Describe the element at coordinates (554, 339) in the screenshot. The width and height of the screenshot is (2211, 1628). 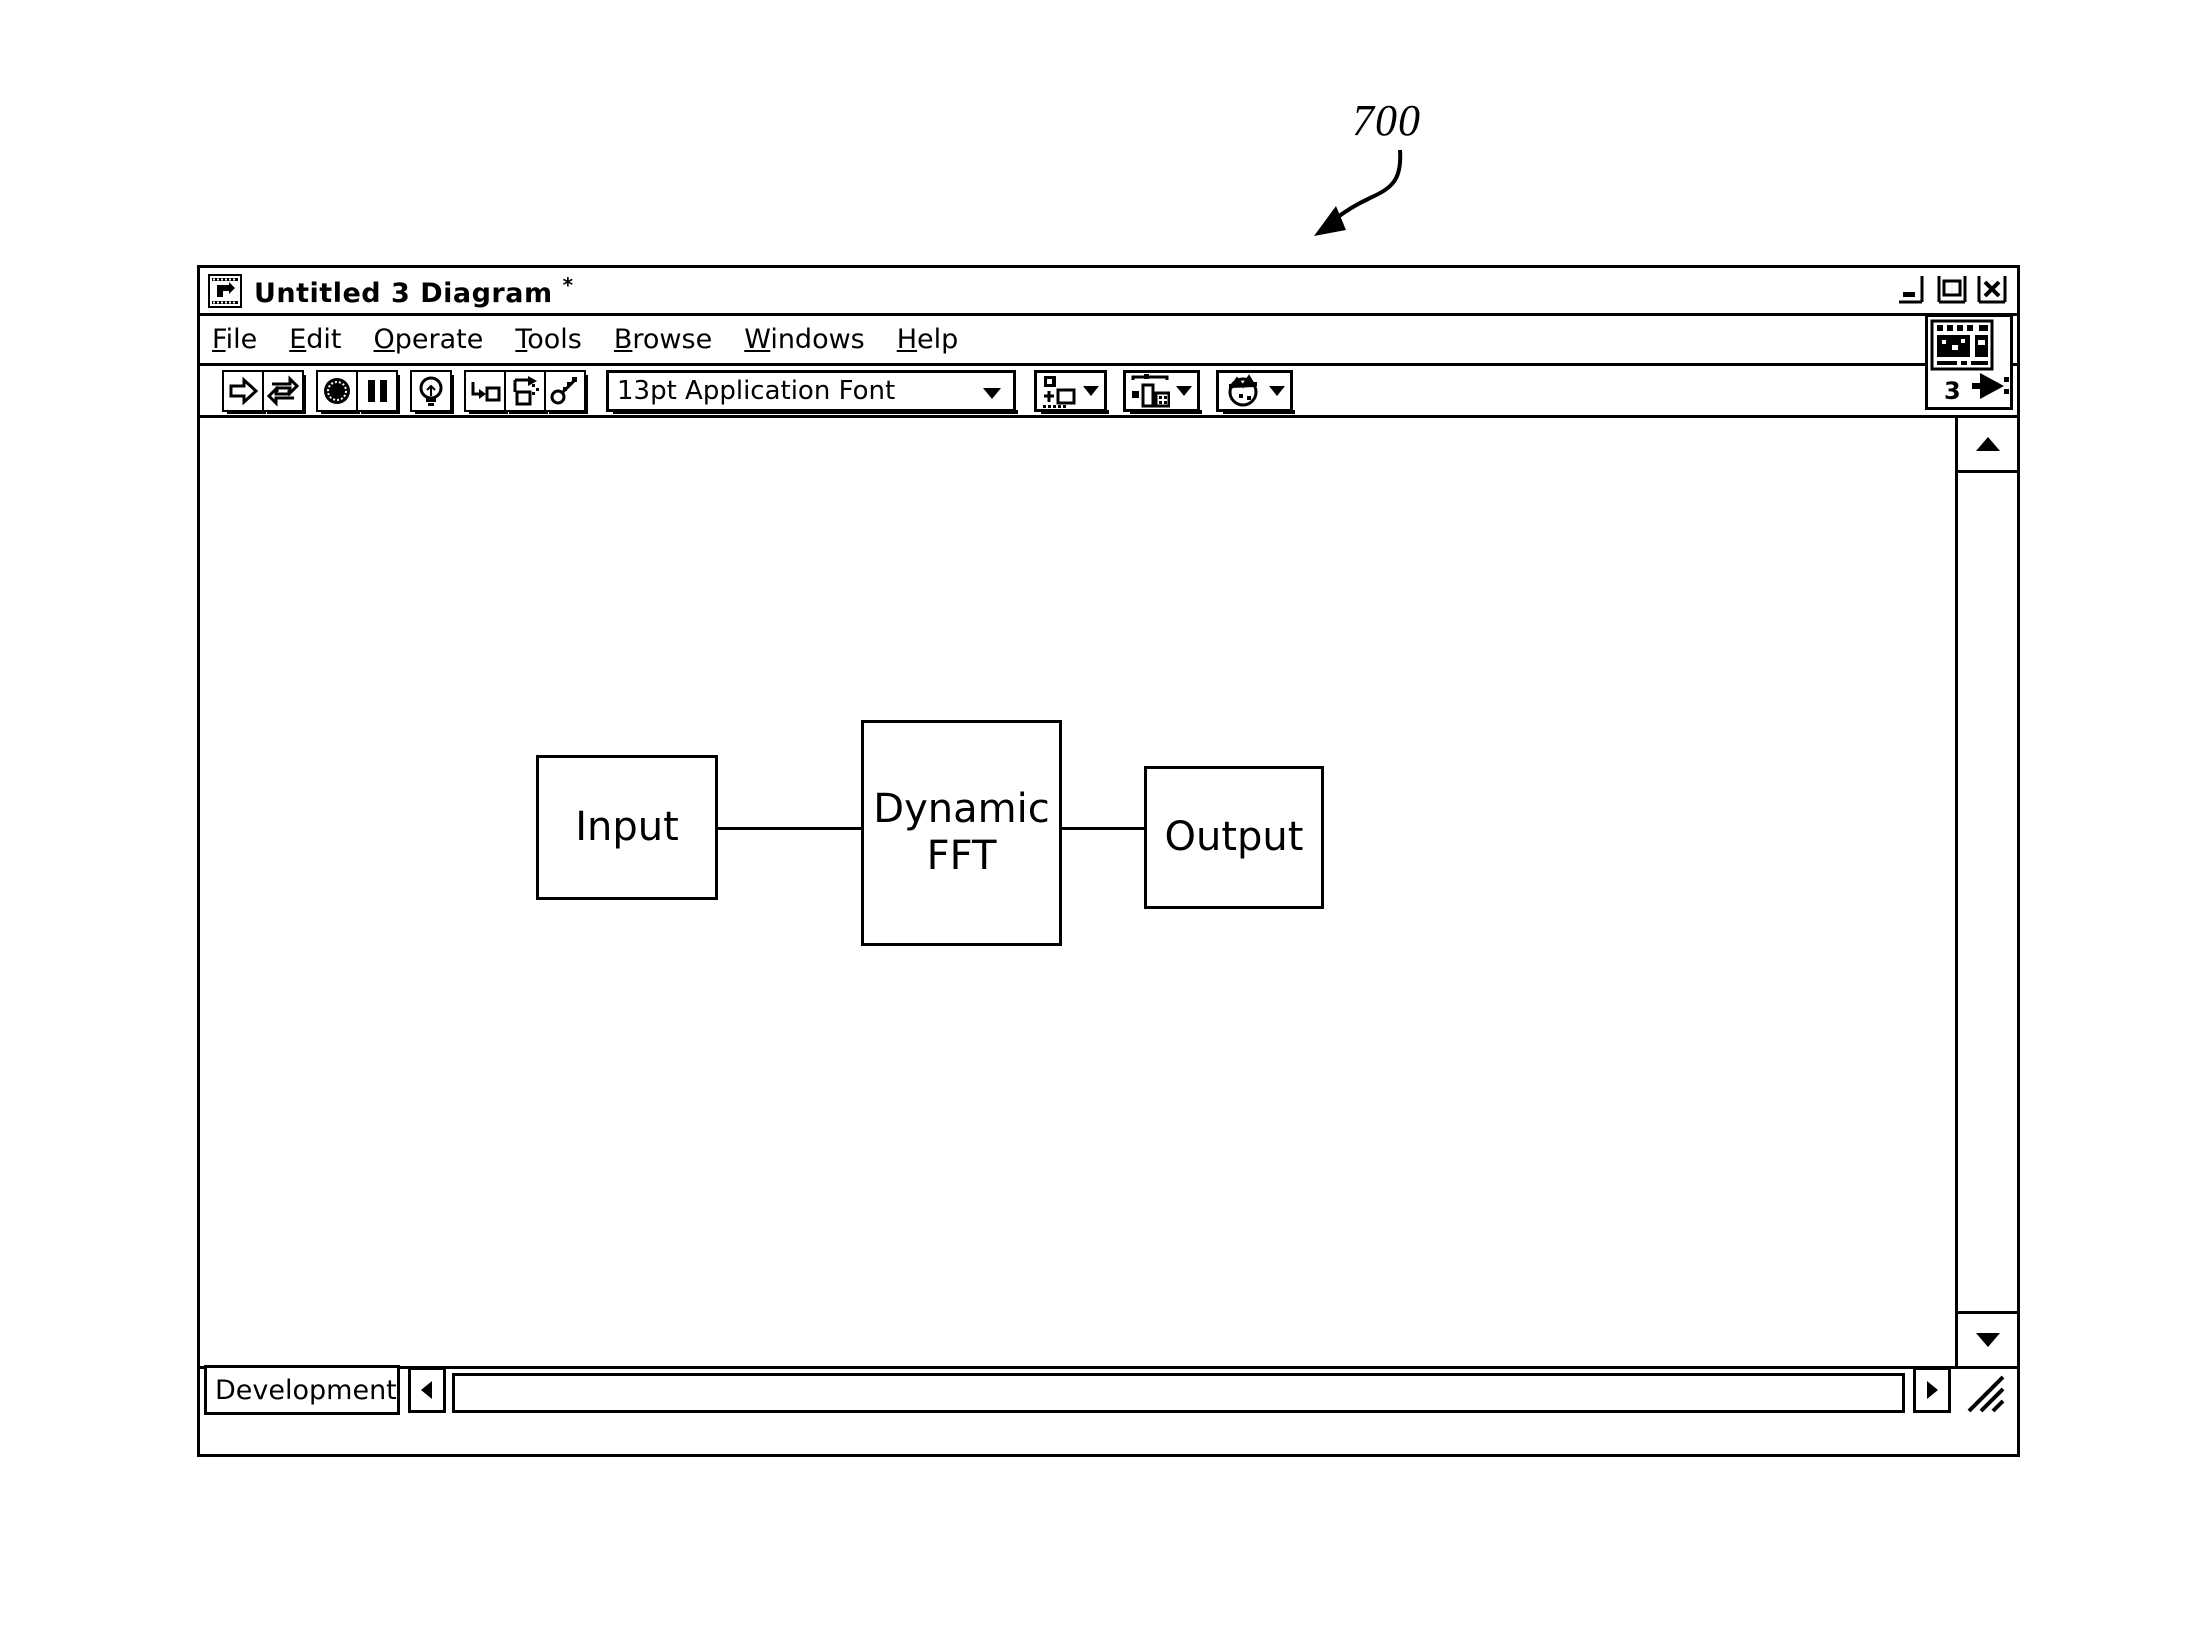
I see `menu-label: ools` at that location.